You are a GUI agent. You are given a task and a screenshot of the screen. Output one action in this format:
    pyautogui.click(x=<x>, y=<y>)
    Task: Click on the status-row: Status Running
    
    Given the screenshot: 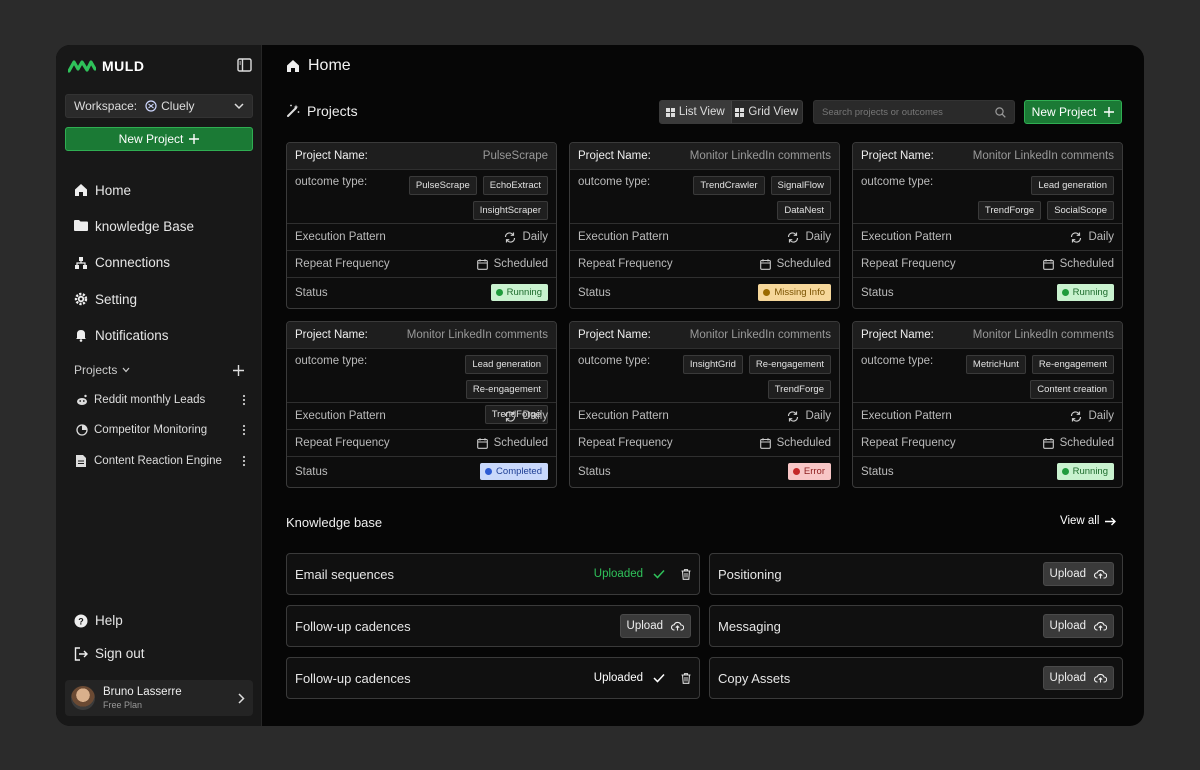 What is the action you would take?
    pyautogui.click(x=421, y=292)
    